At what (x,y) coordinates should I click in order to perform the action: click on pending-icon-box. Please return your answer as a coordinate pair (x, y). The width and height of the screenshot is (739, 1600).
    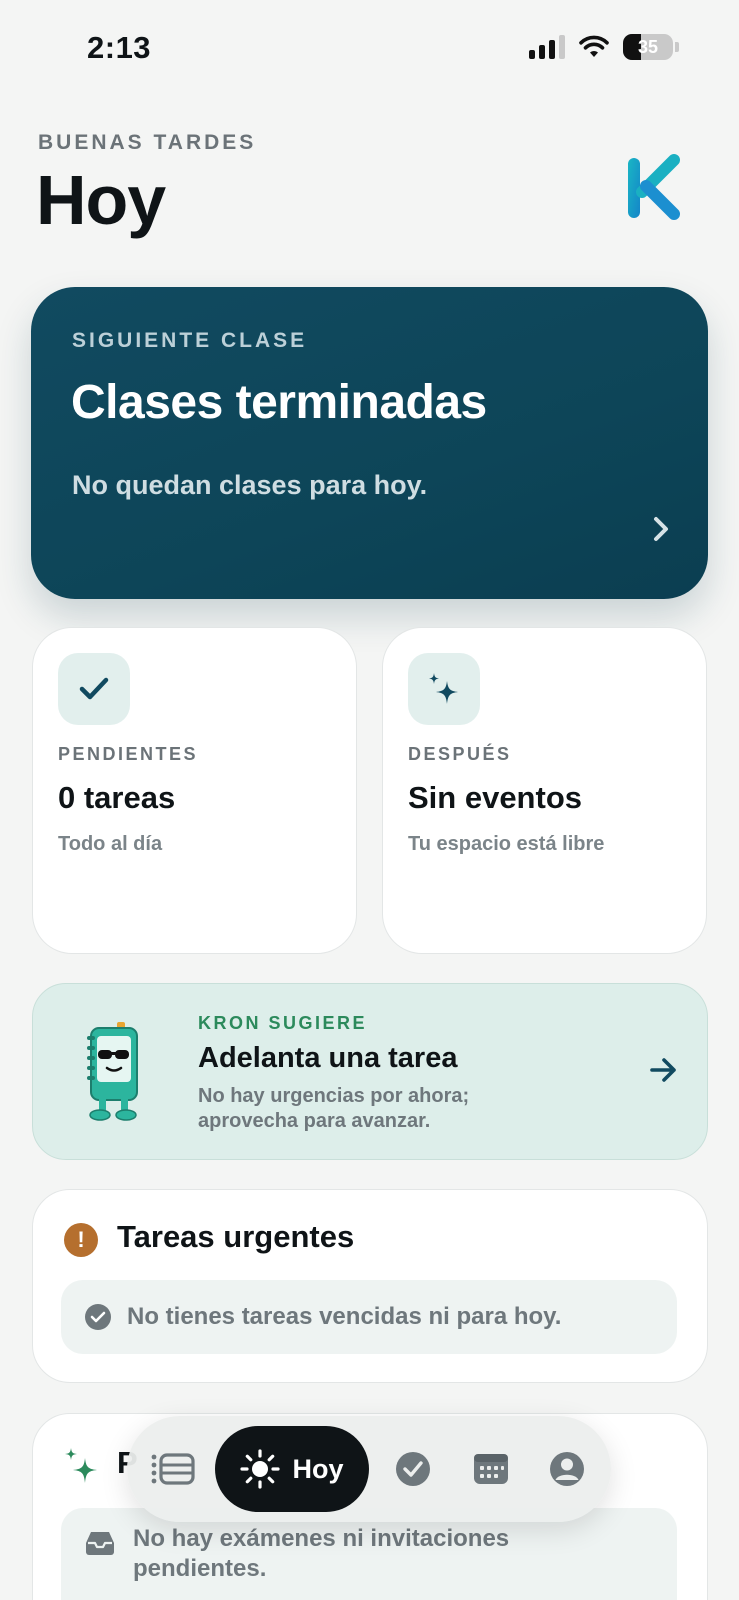
    Looking at the image, I should click on (94, 689).